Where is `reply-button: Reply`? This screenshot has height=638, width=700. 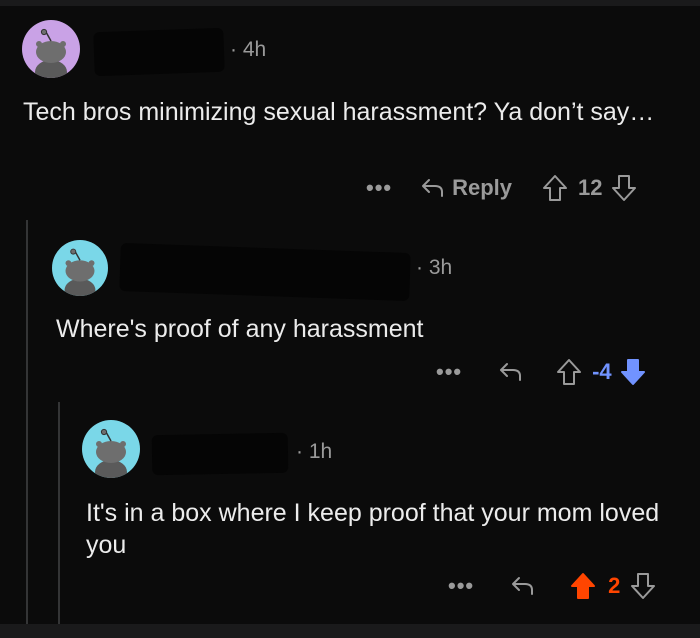
reply-button: Reply is located at coordinates (465, 188).